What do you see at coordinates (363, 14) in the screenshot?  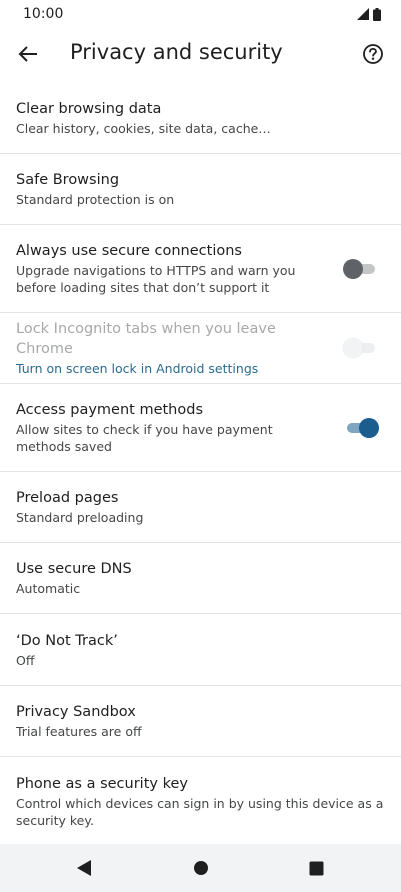 I see `signal-icon` at bounding box center [363, 14].